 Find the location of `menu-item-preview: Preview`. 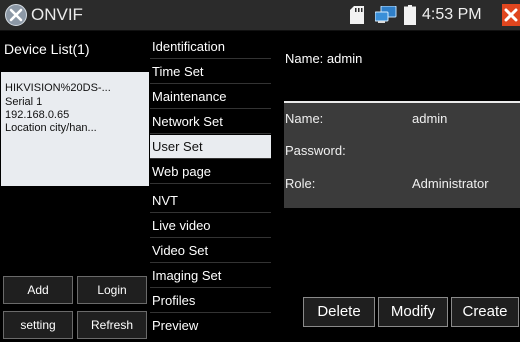

menu-item-preview: Preview is located at coordinates (210, 326).